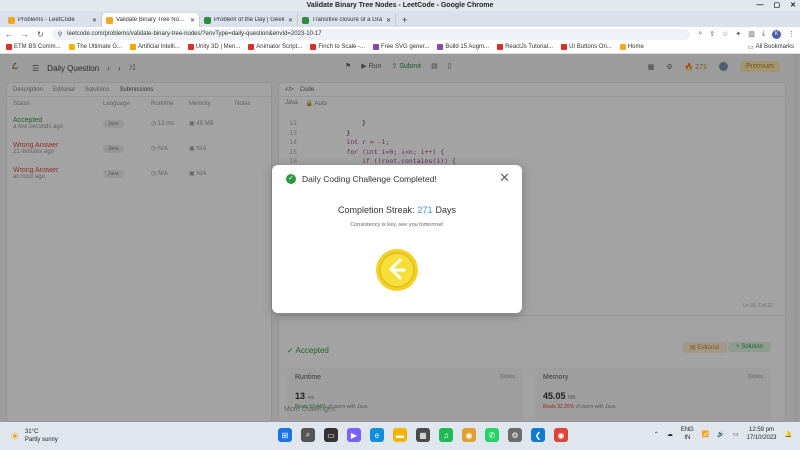  I want to click on new-tab-button: +, so click(404, 20).